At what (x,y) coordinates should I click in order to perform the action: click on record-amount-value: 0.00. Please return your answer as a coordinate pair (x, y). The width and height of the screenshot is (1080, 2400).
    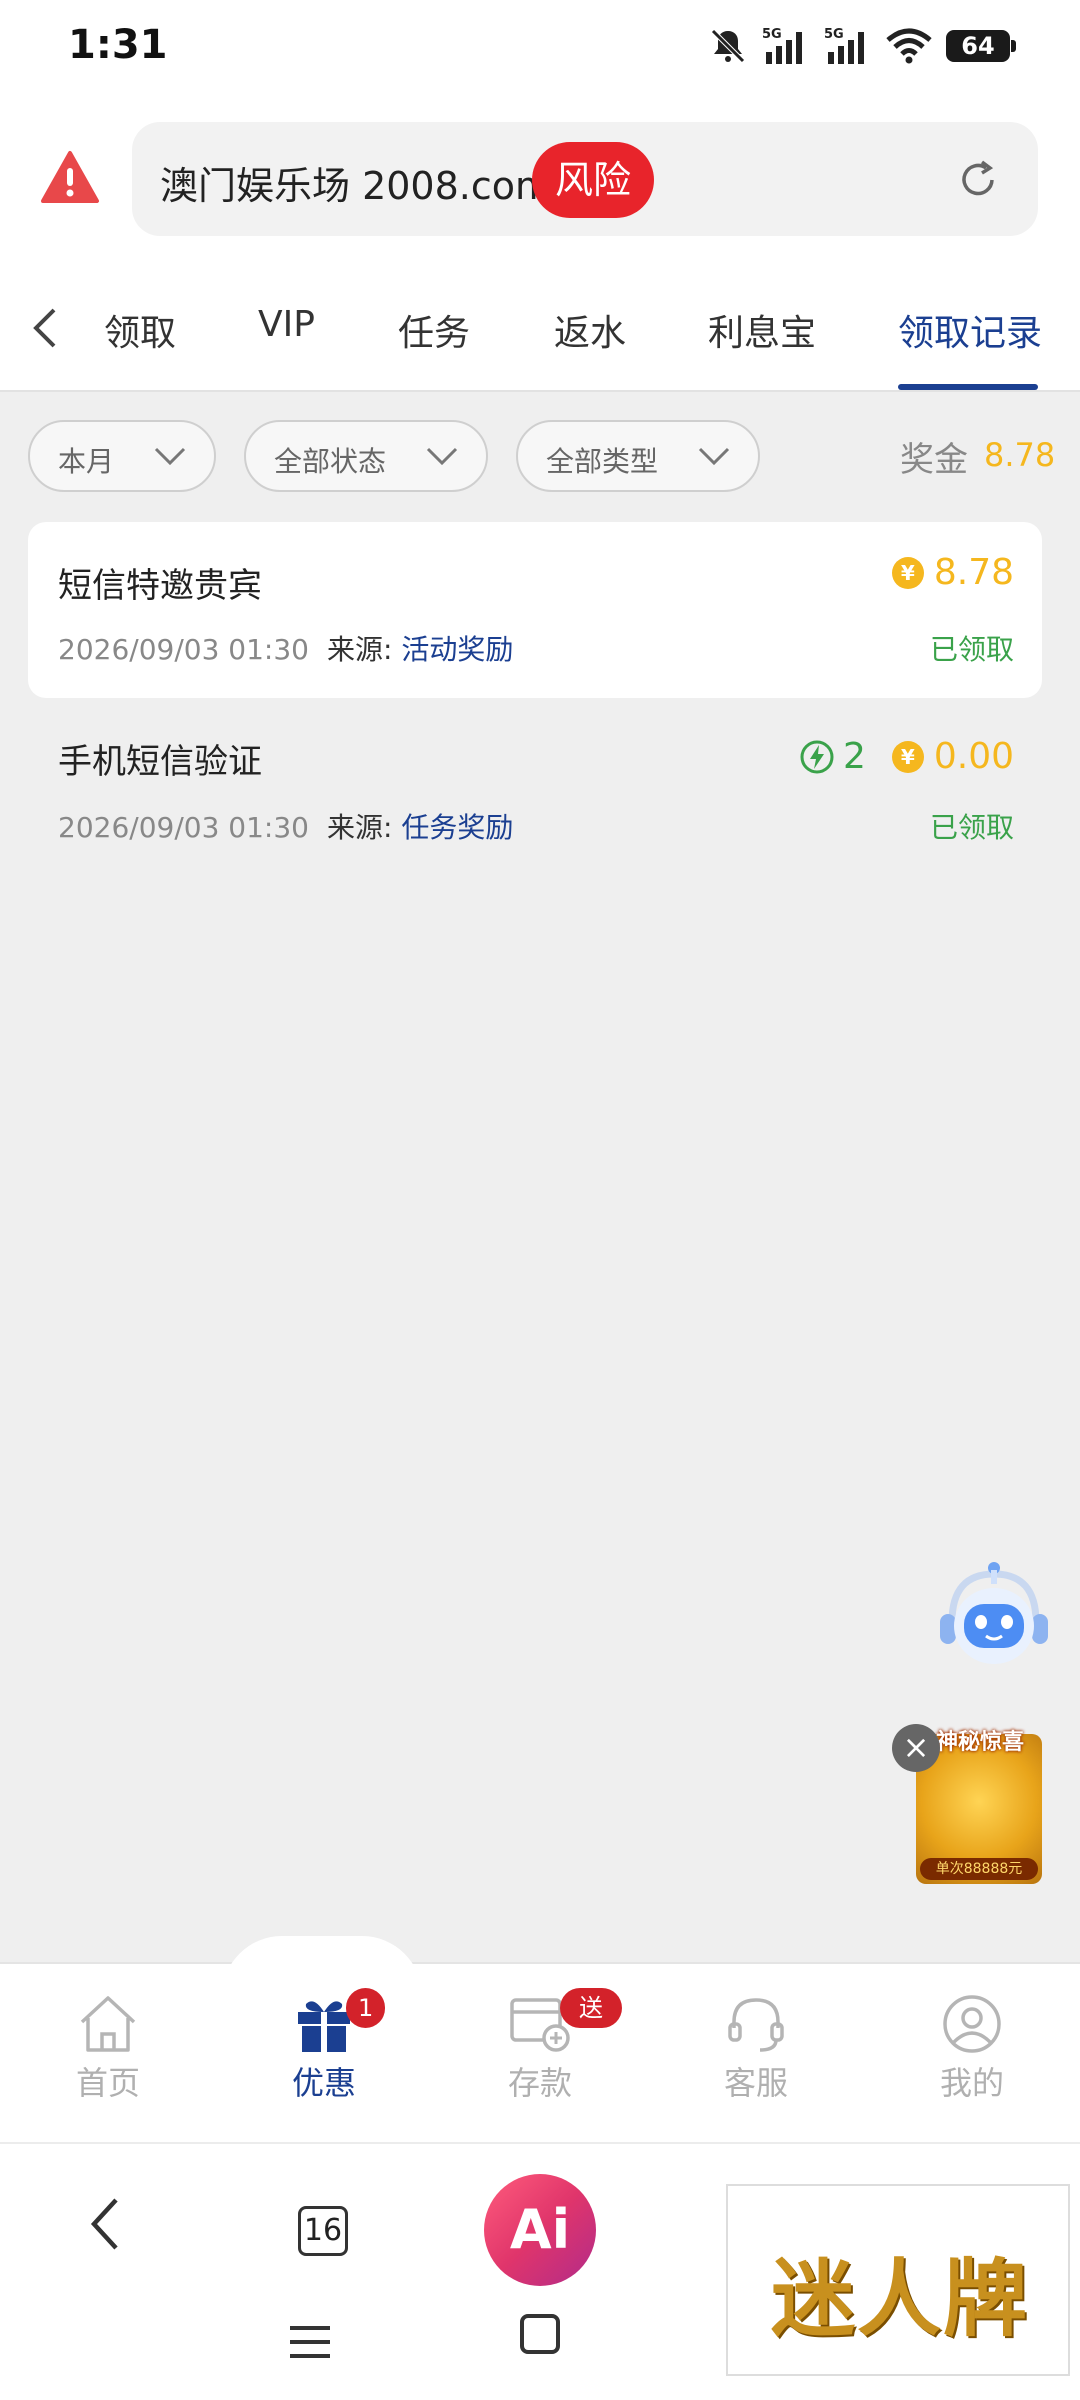
    Looking at the image, I should click on (973, 756).